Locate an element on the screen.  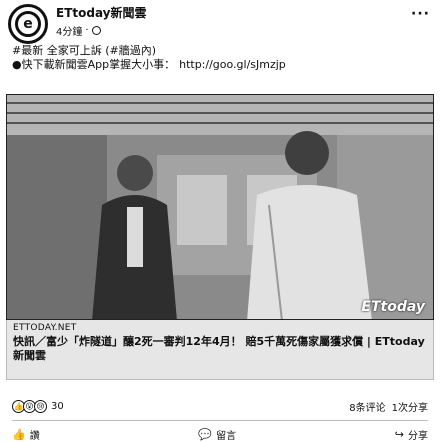
action-bar: 👍 讚 💬 留言 ↪ 分享 is located at coordinates (220, 434).